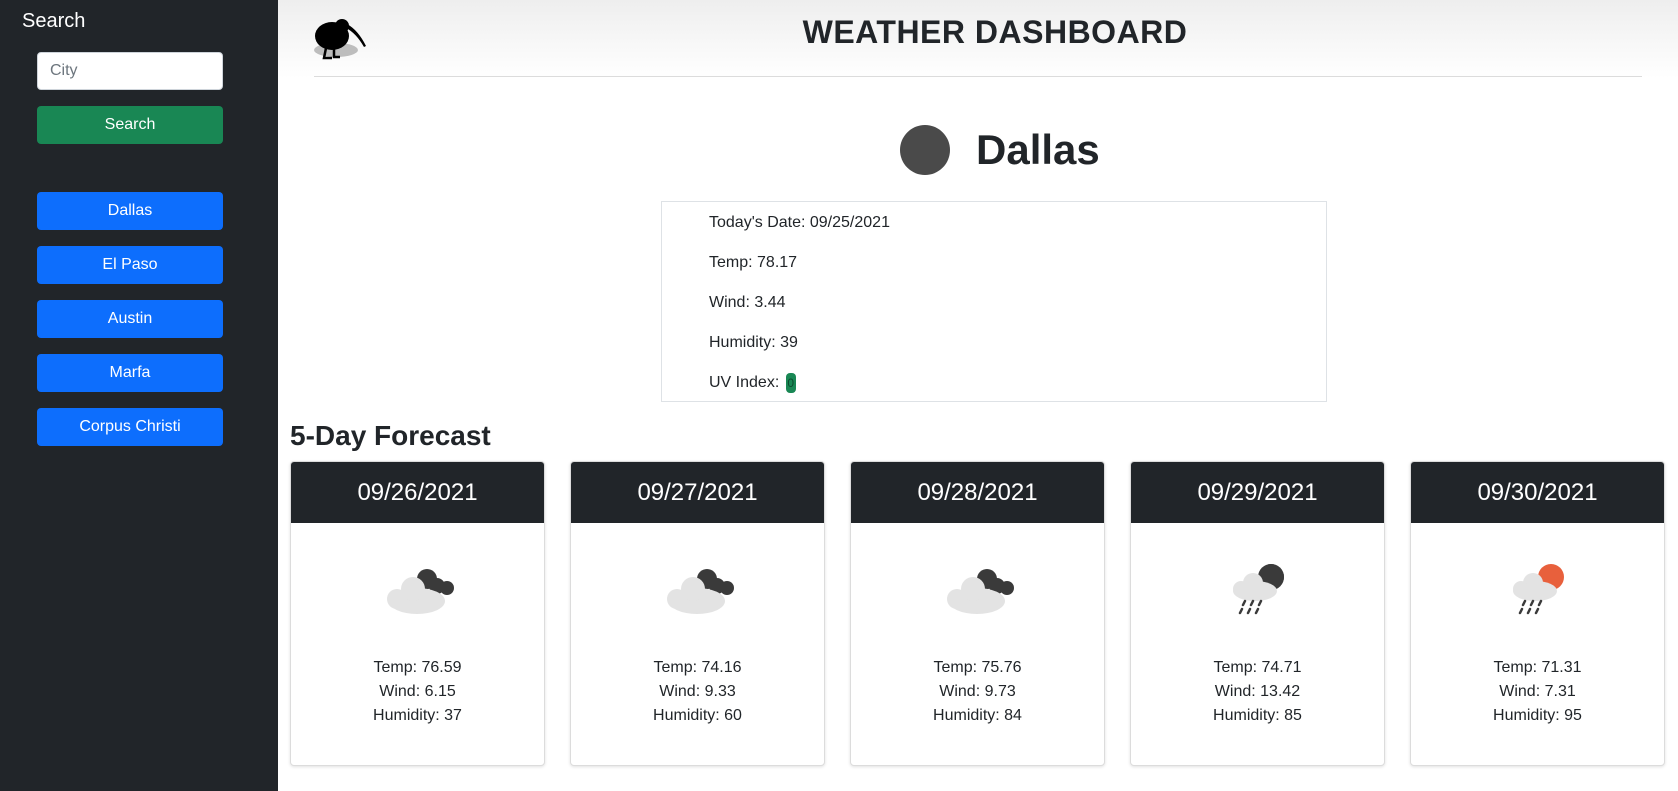  I want to click on forecast-date: 09/29/2021, so click(1257, 492).